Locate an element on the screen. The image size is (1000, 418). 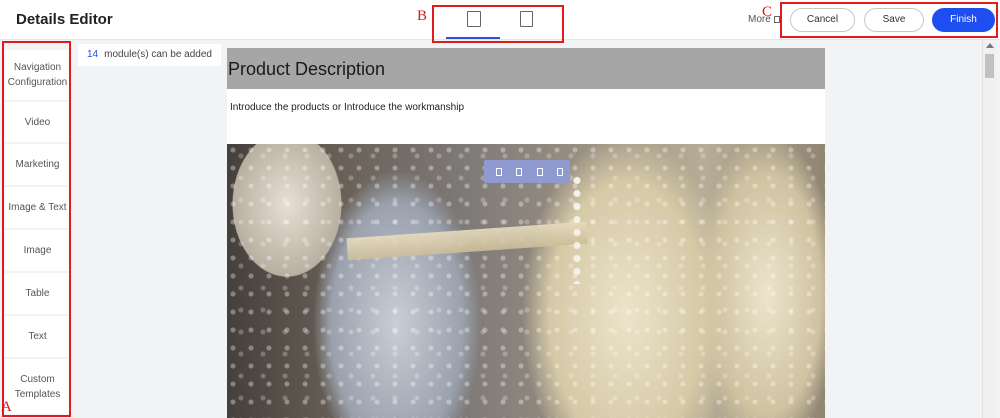
annotation-box-b is located at coordinates (498, 24).